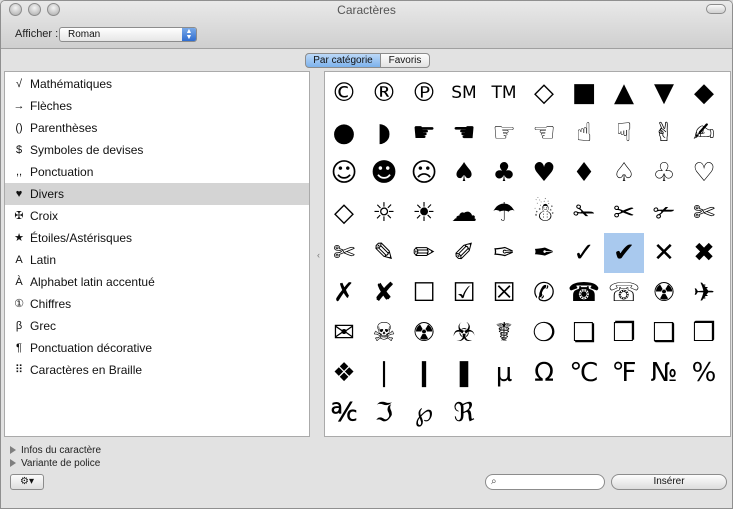 The width and height of the screenshot is (733, 509). What do you see at coordinates (624, 173) in the screenshot?
I see `glyph-cell: ♤` at bounding box center [624, 173].